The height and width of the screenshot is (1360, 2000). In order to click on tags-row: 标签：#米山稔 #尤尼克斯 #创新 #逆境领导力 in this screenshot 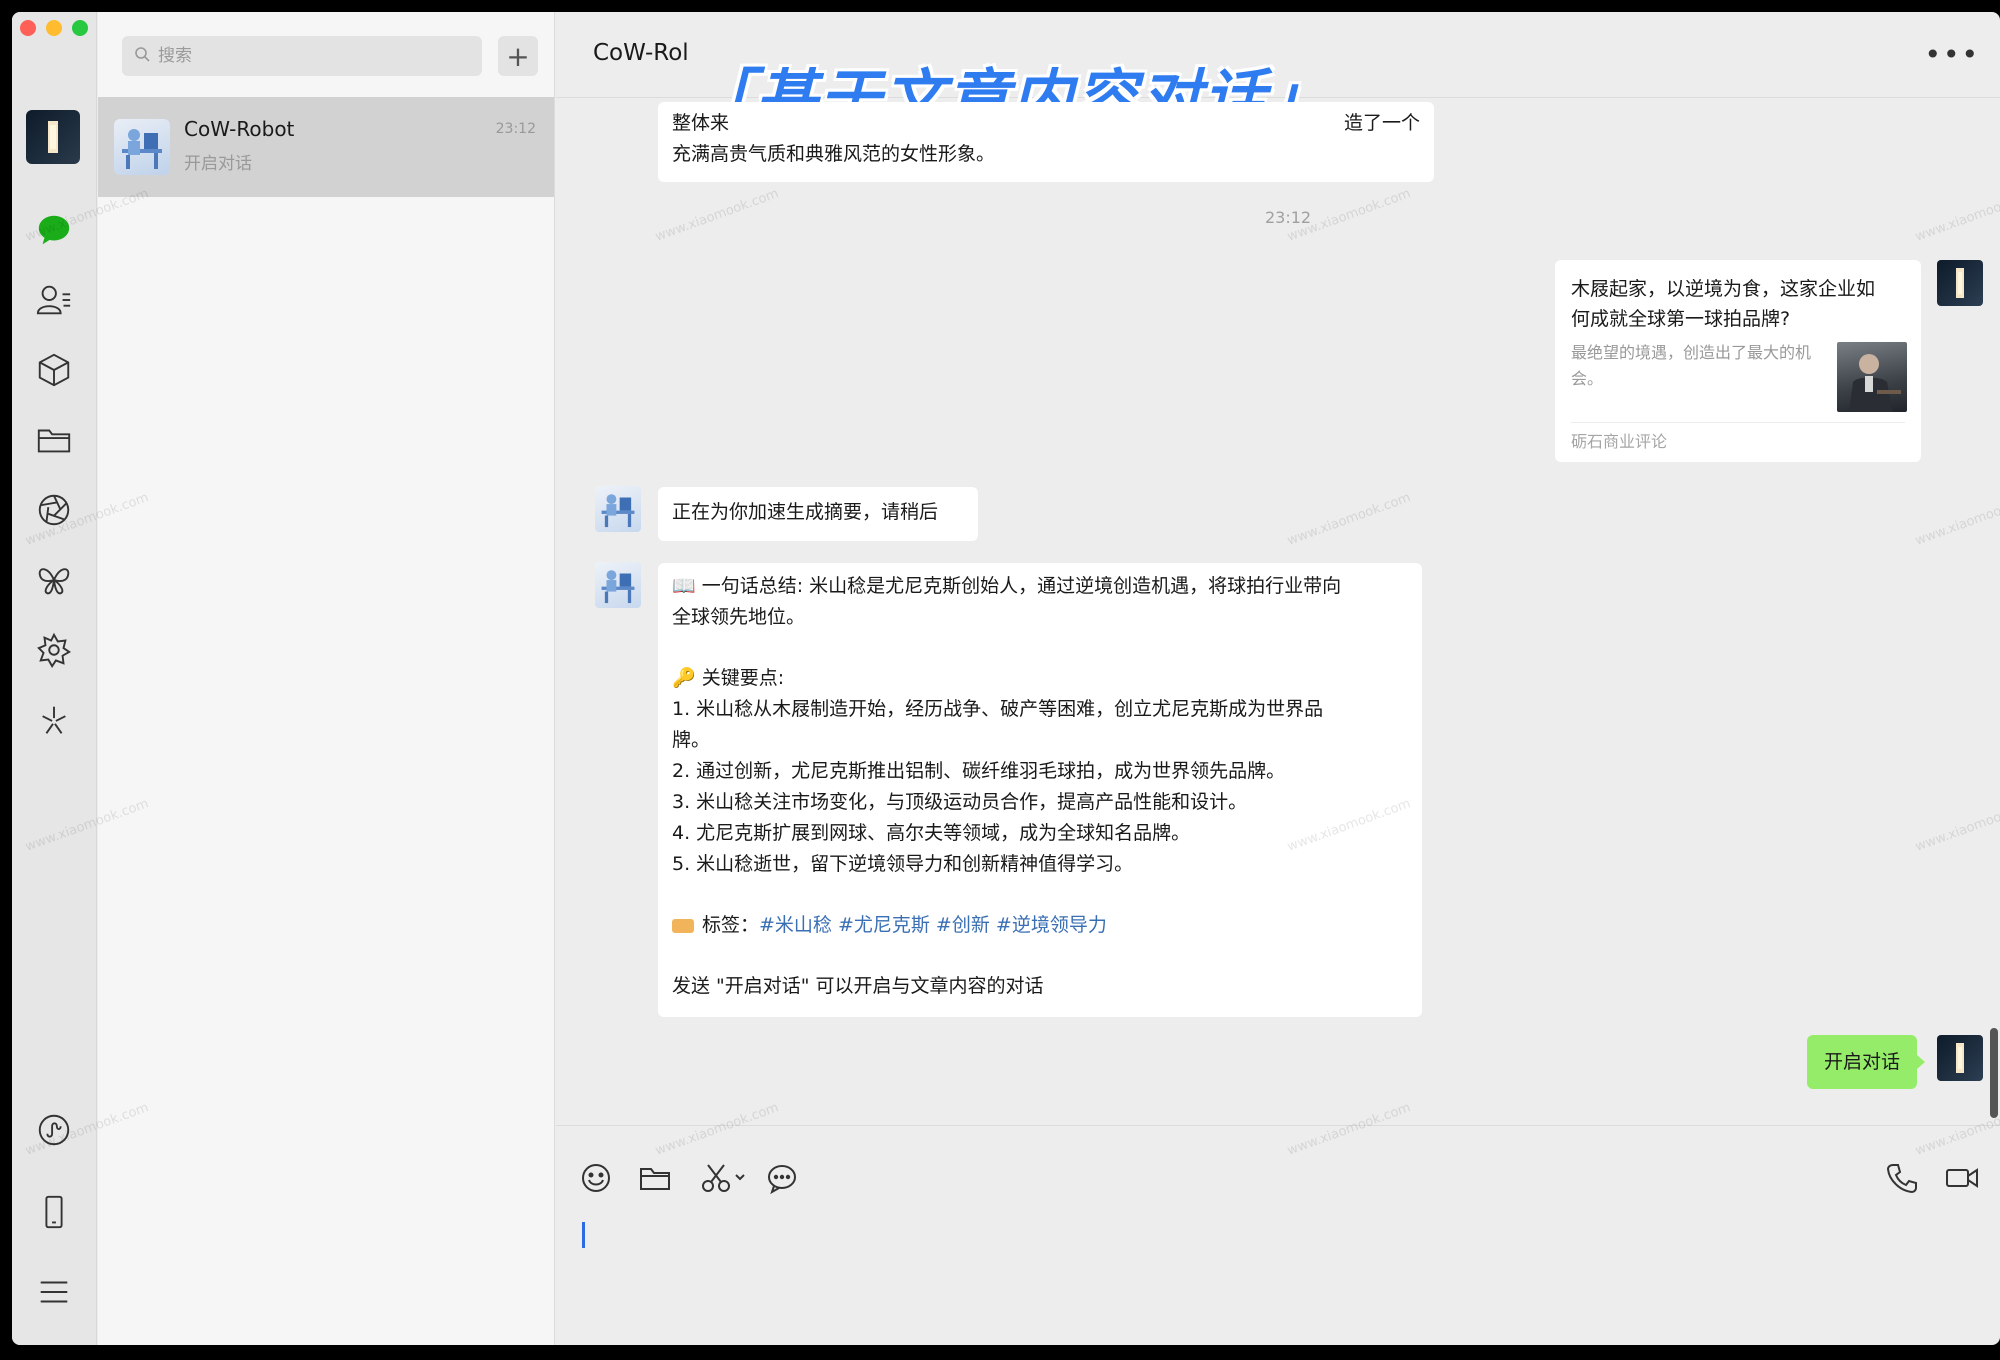, I will do `click(1040, 925)`.